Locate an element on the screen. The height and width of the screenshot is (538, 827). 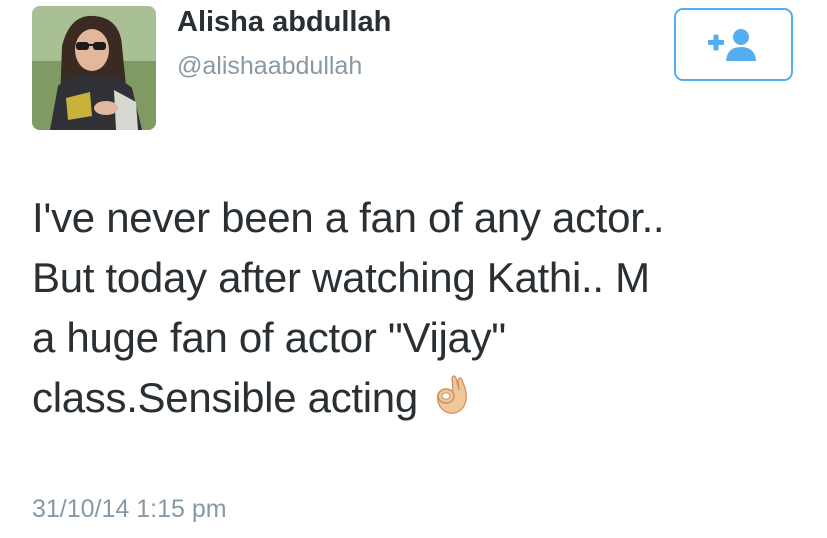
tweet-line: class.Sensible acting is located at coordinates (225, 397).